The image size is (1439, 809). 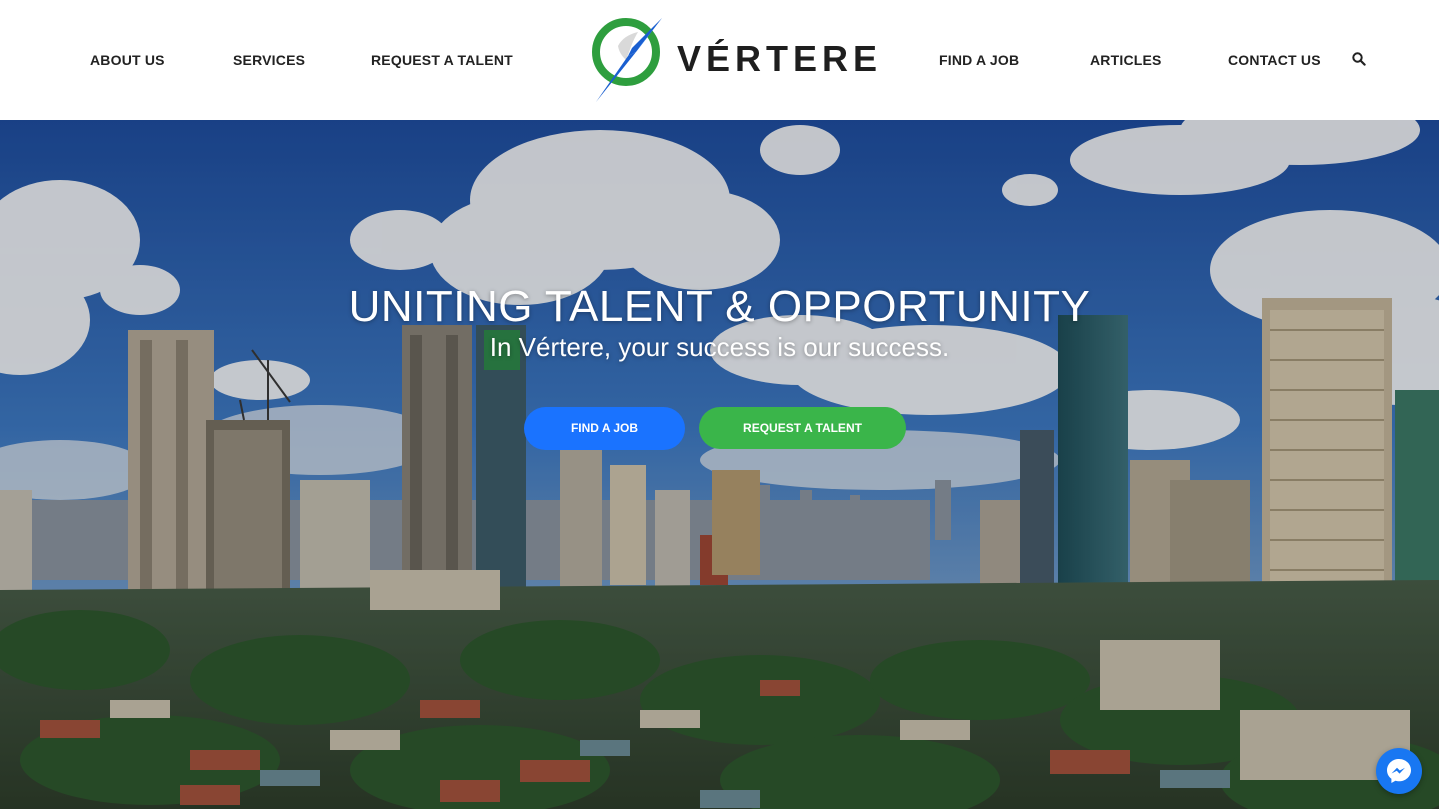 I want to click on request-talent-button: REQUEST A TALENT, so click(x=802, y=428).